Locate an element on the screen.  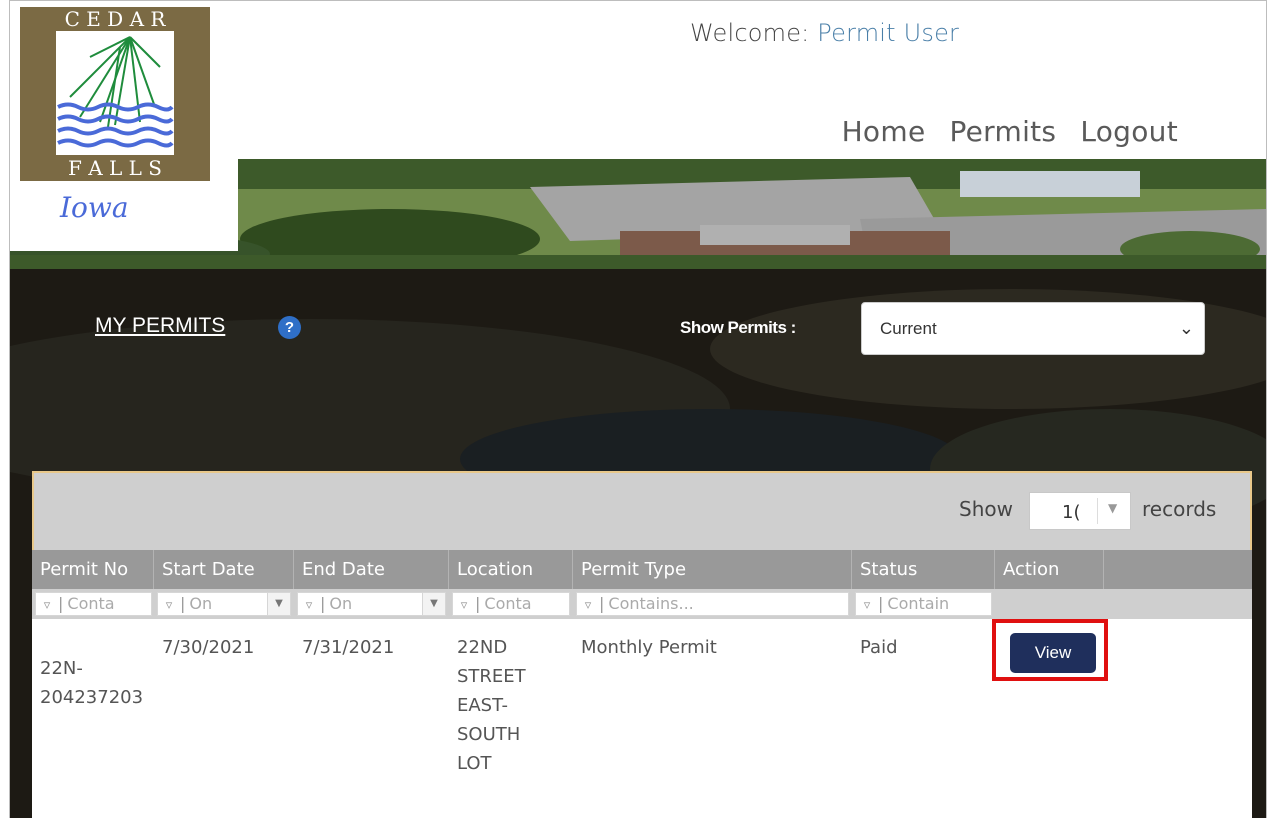
logo-panel: C E D A R F A L L S Iowa is located at coordinates (124, 126).